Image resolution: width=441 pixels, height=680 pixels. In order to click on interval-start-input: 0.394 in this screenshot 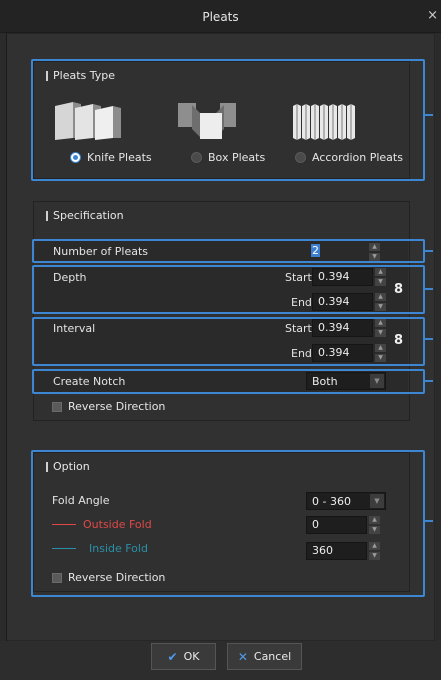, I will do `click(342, 328)`.